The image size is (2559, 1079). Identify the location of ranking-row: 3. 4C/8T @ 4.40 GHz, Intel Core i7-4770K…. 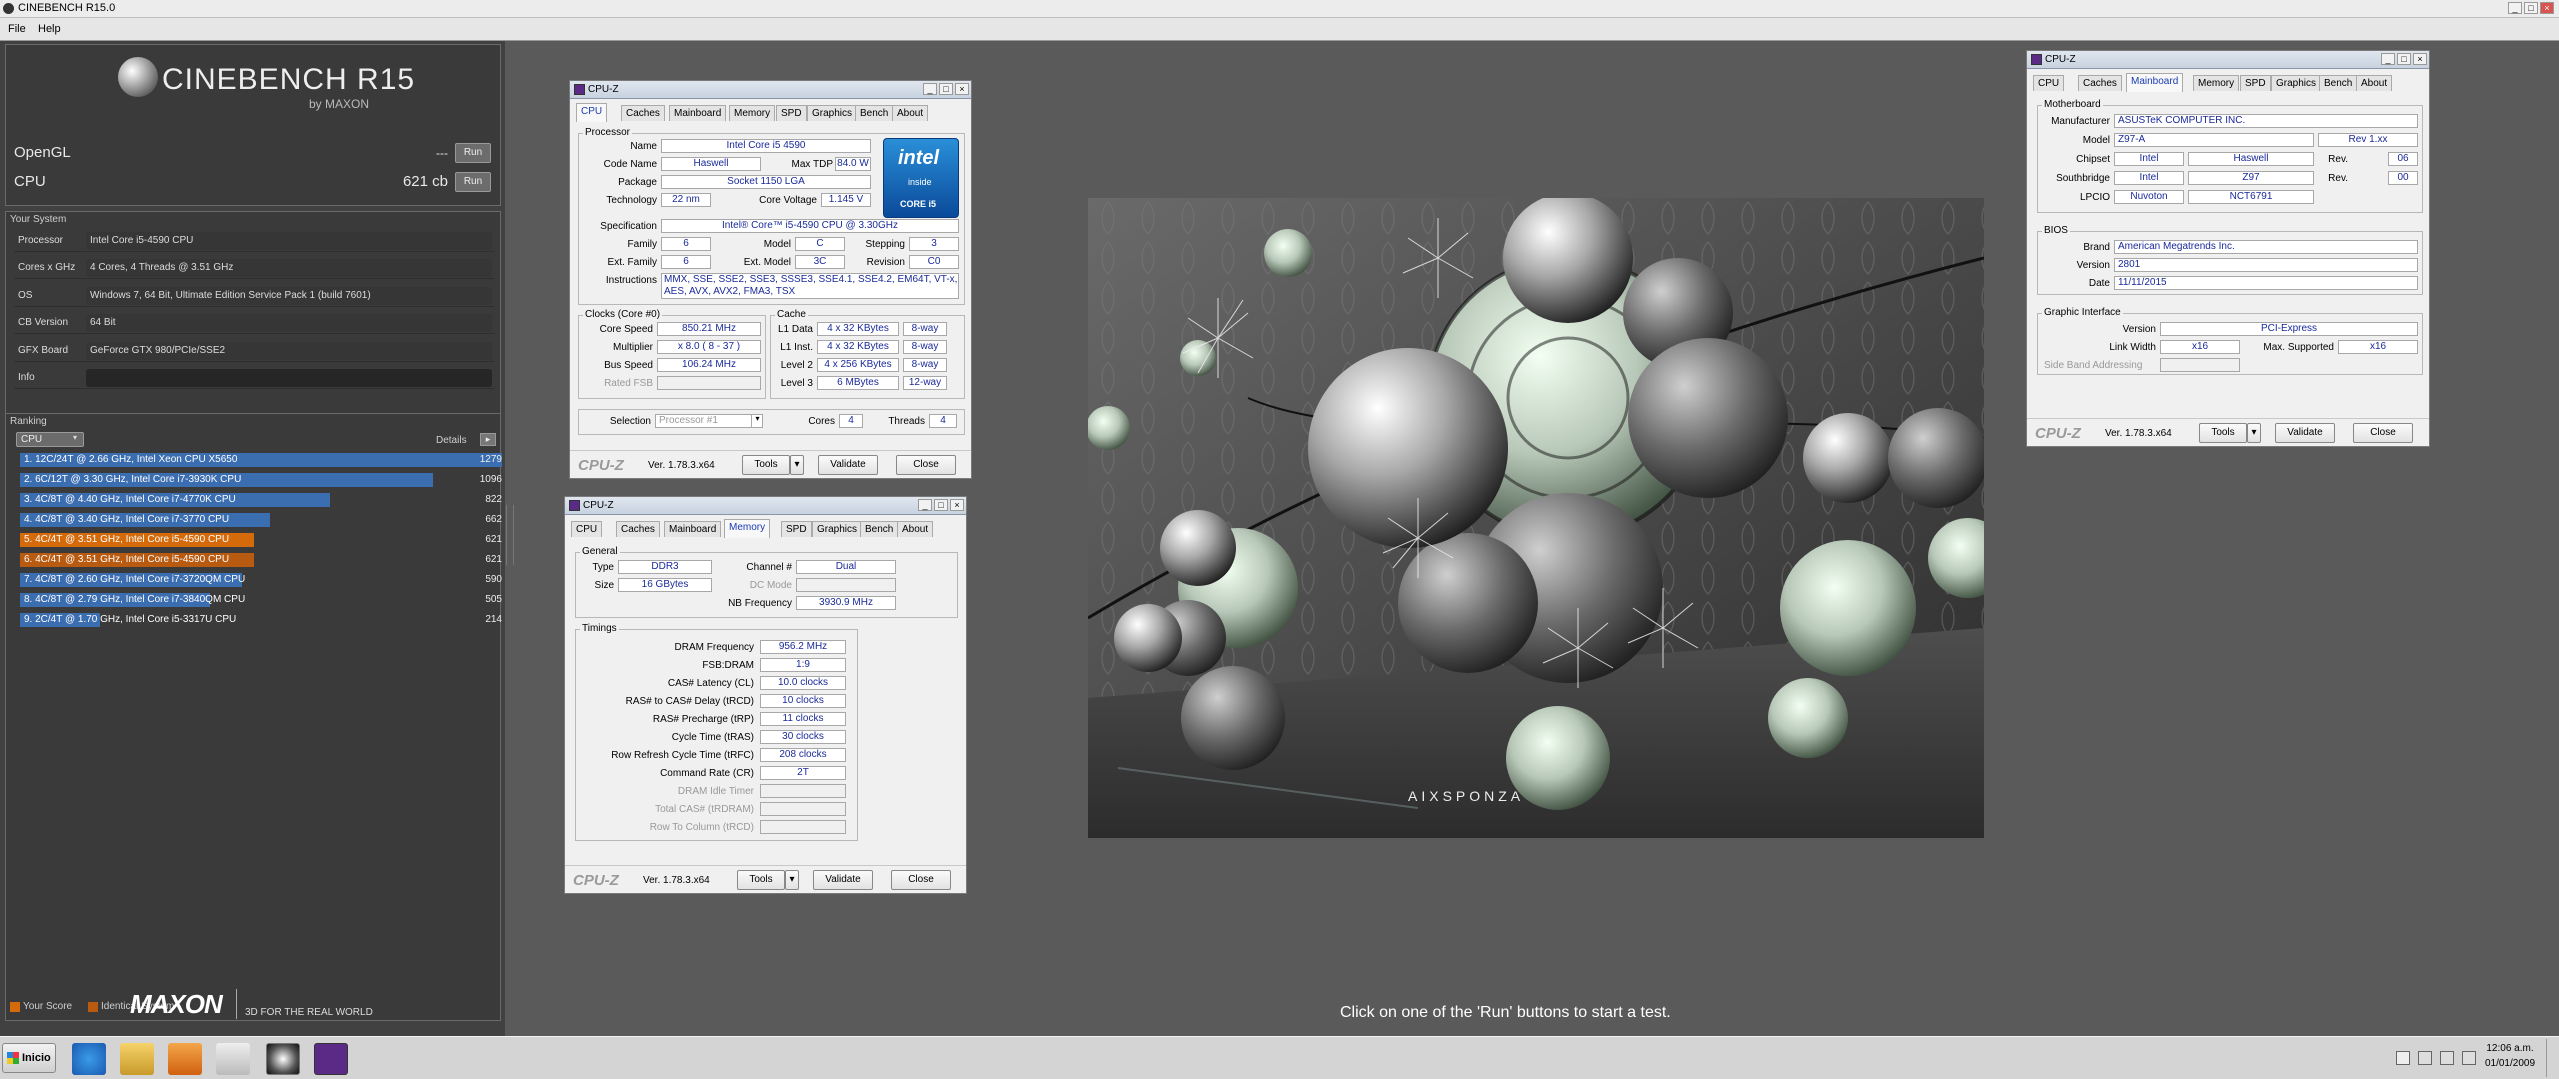
(261, 500).